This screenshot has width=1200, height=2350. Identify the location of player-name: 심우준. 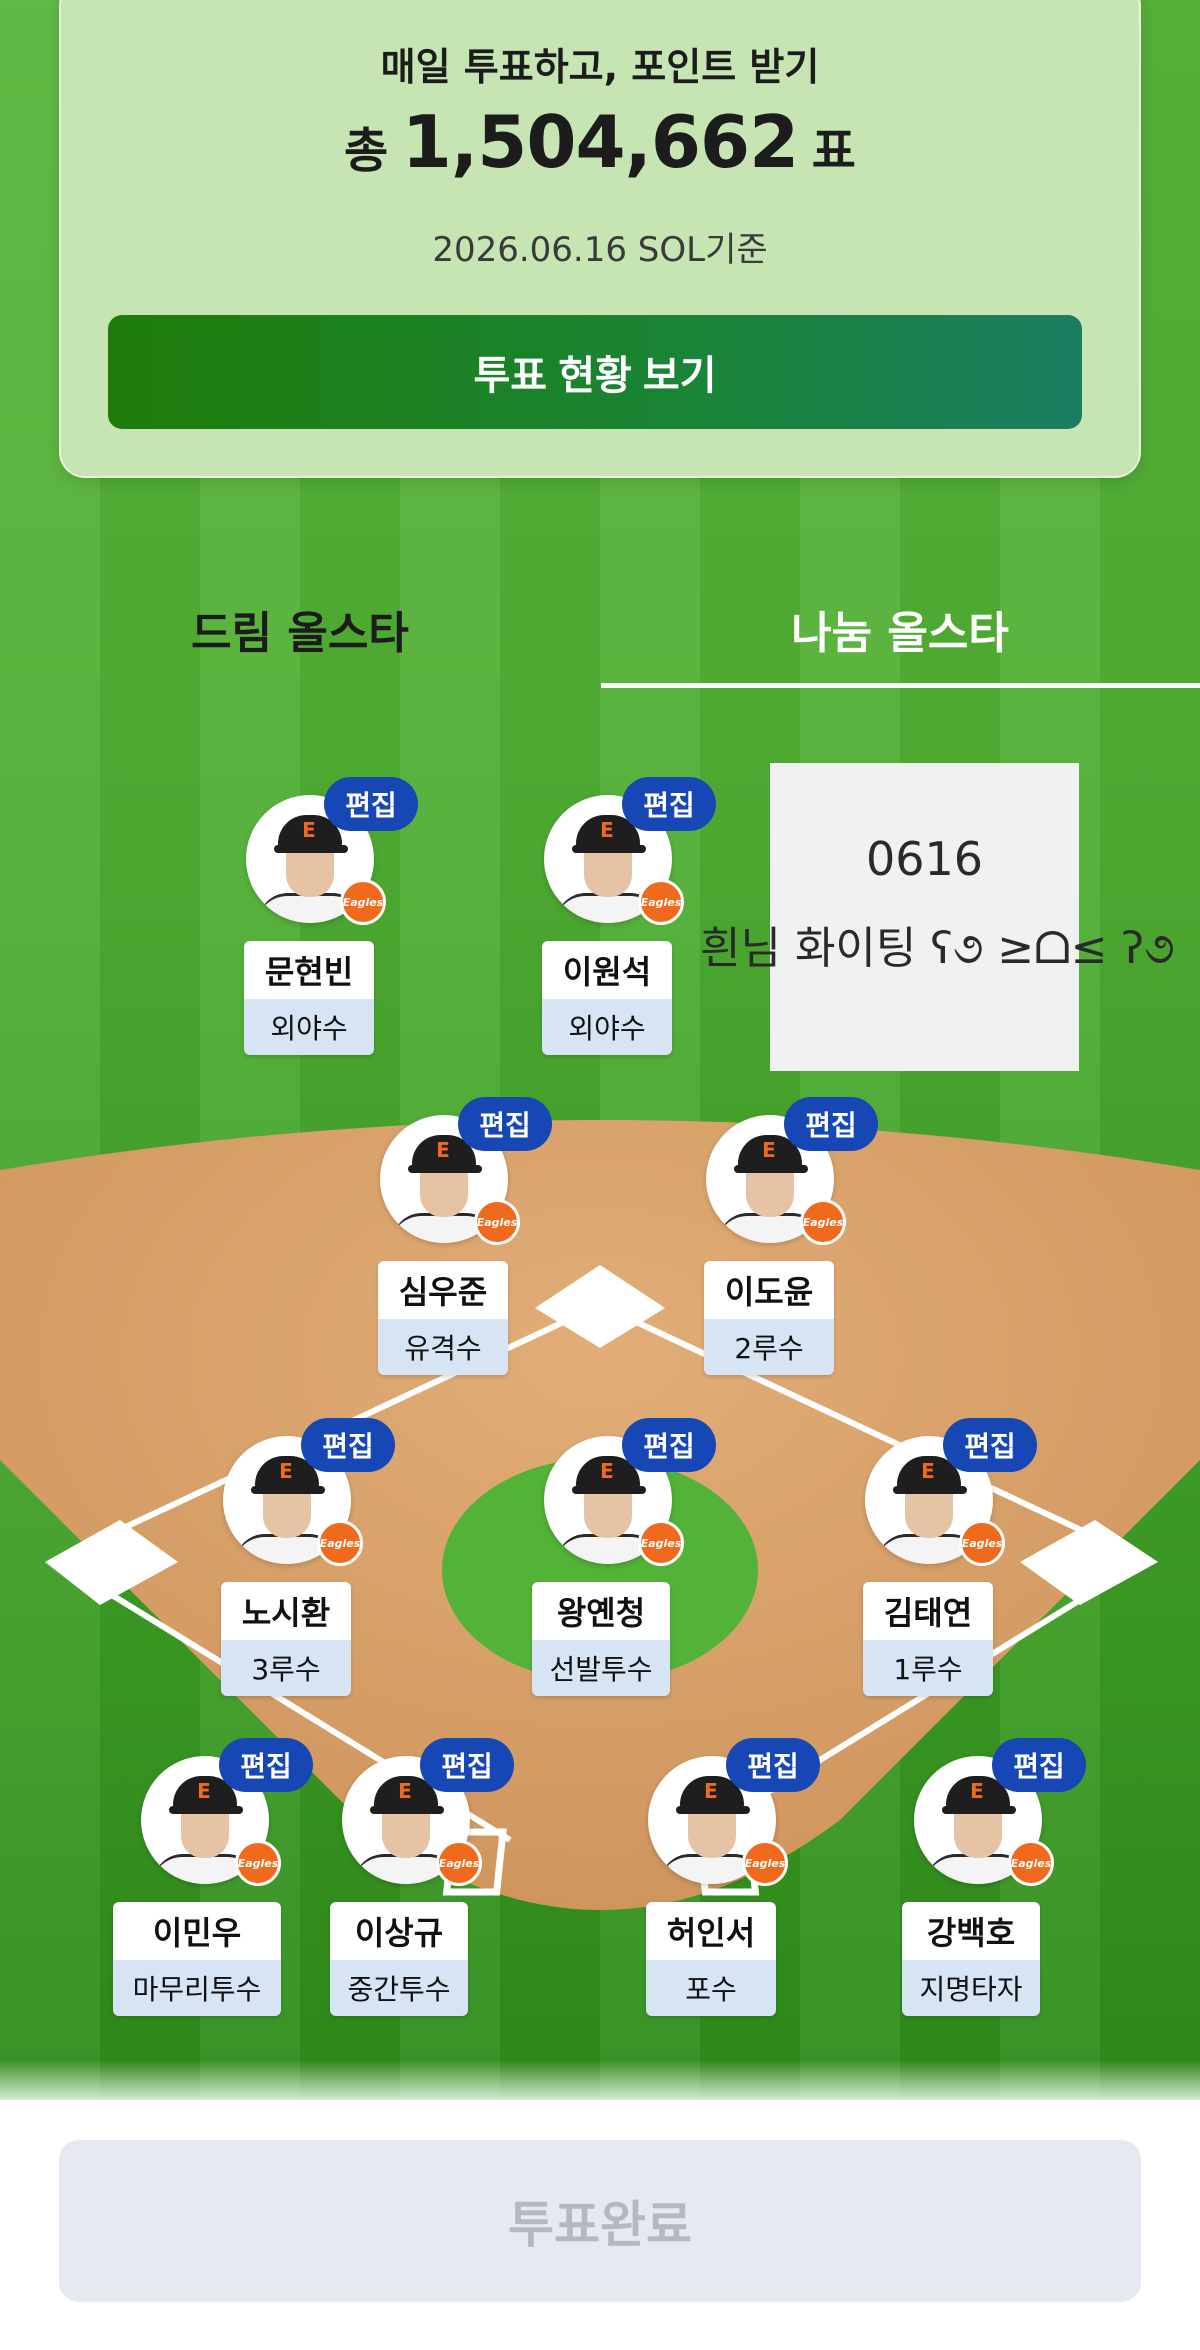
(443, 1290).